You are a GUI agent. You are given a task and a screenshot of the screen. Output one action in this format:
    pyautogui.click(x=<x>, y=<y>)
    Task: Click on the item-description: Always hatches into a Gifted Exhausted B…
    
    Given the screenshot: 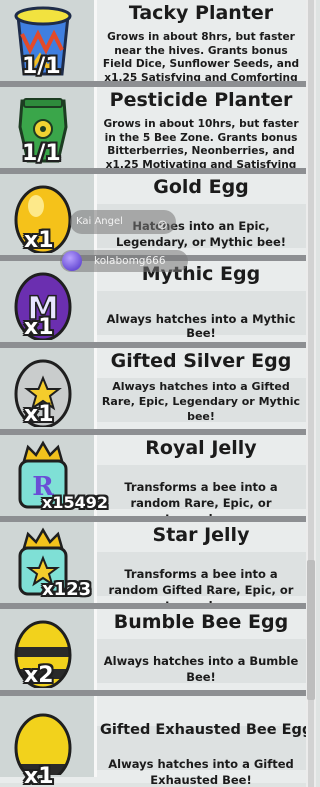 What is the action you would take?
    pyautogui.click(x=201, y=772)
    